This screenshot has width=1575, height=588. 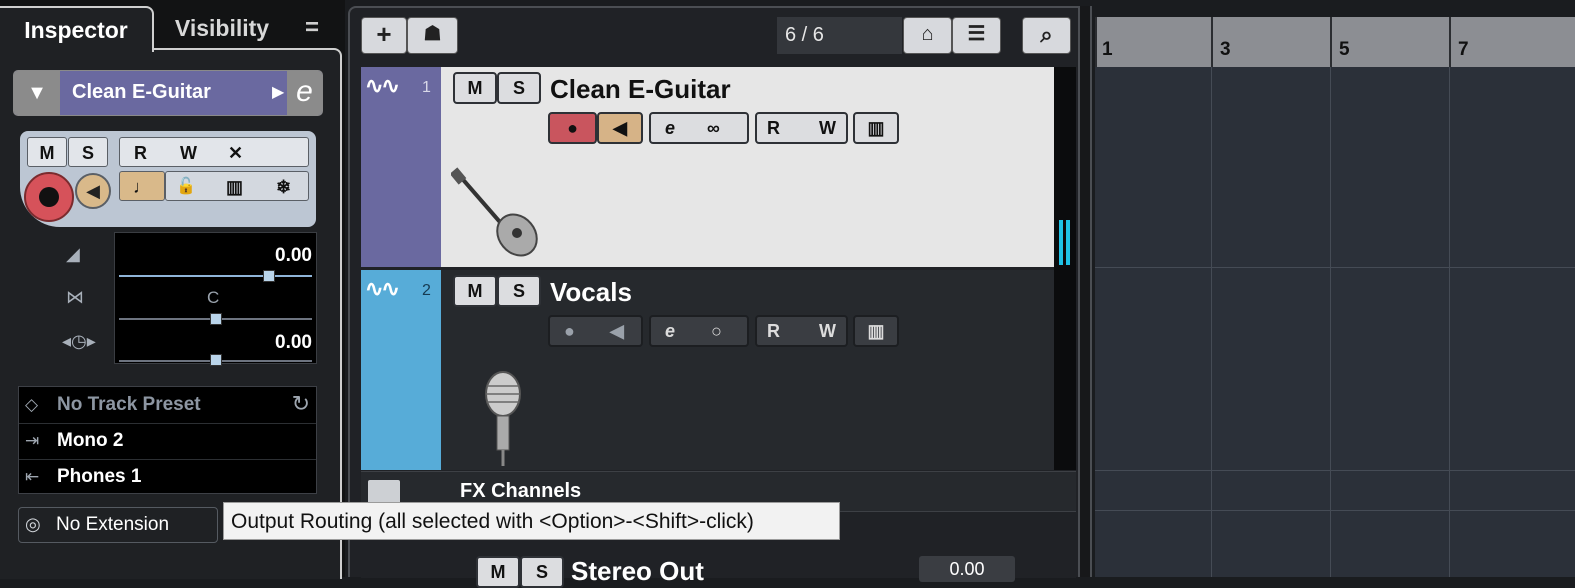 I want to click on edit-channel-settings-icon: e, so click(x=304, y=93).